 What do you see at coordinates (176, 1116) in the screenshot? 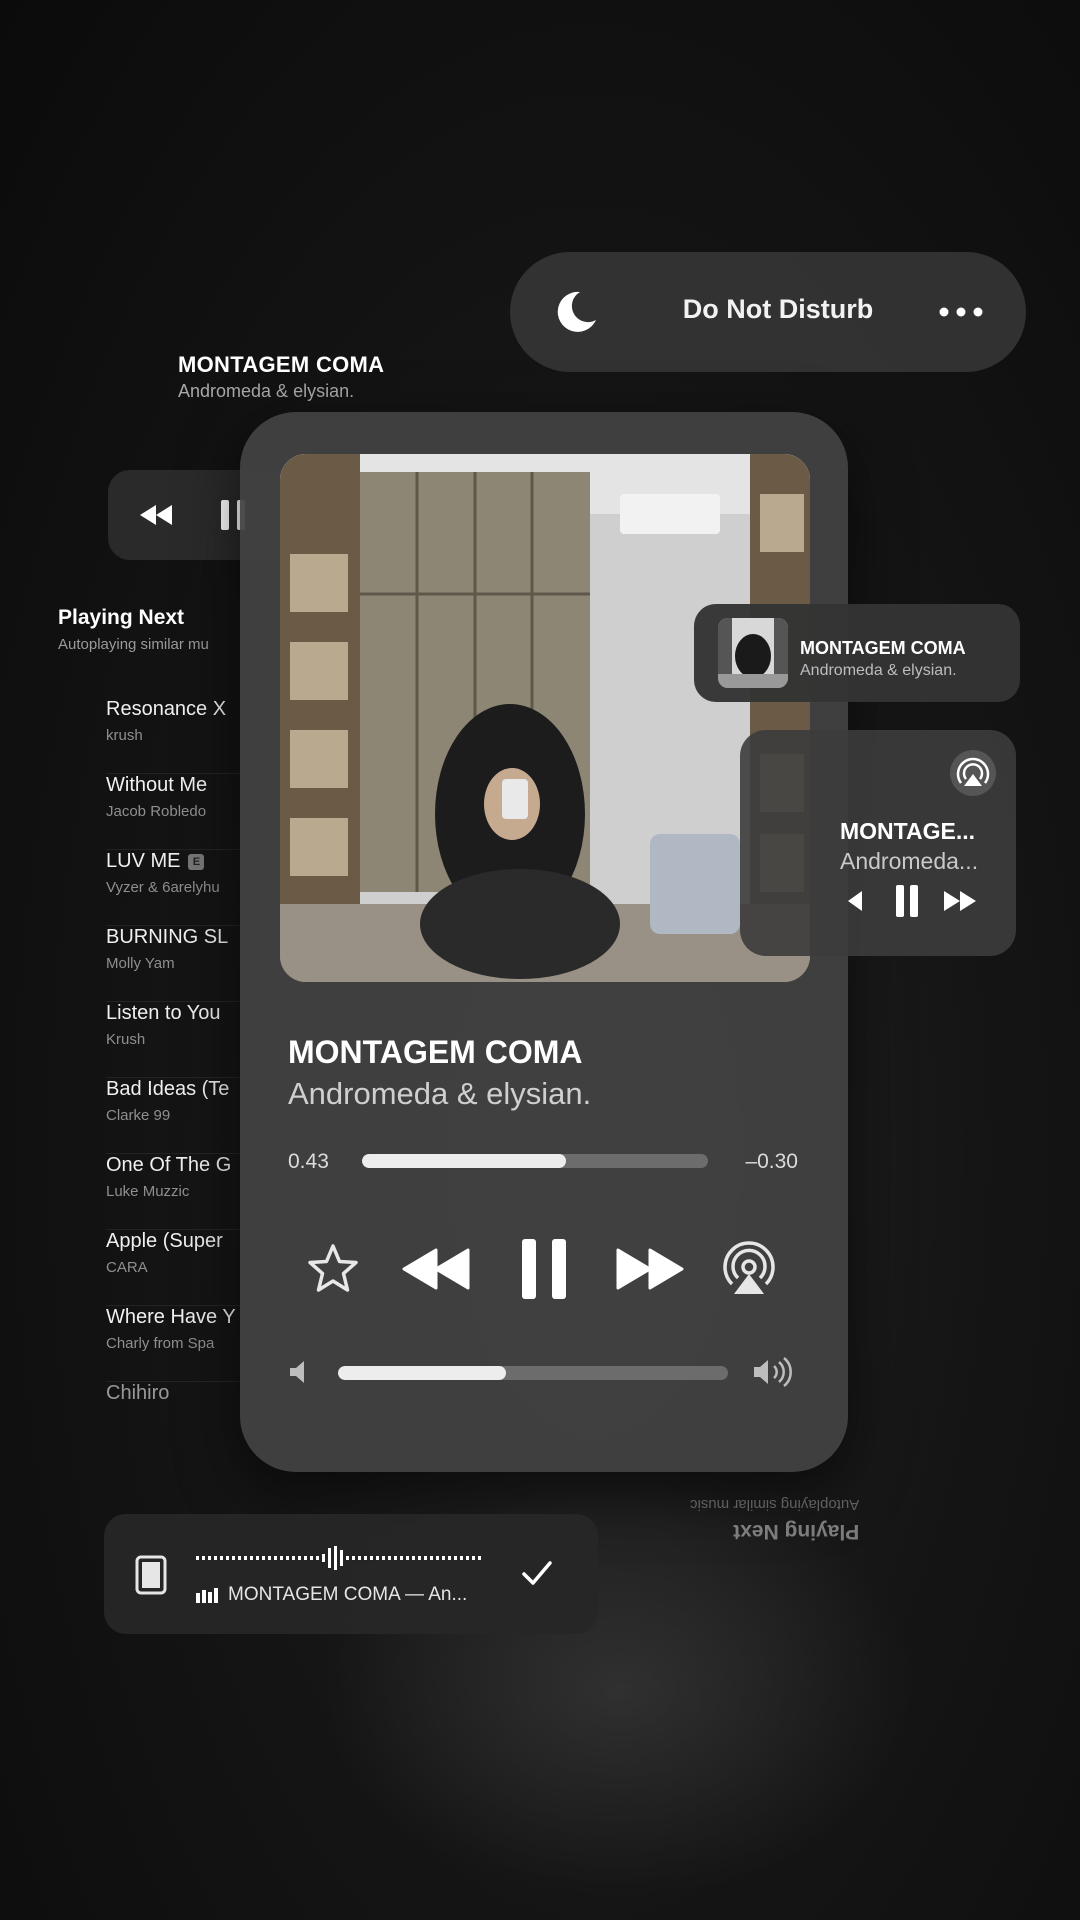
I see `queue-item: Bad Ideas (Te Clarke 99` at bounding box center [176, 1116].